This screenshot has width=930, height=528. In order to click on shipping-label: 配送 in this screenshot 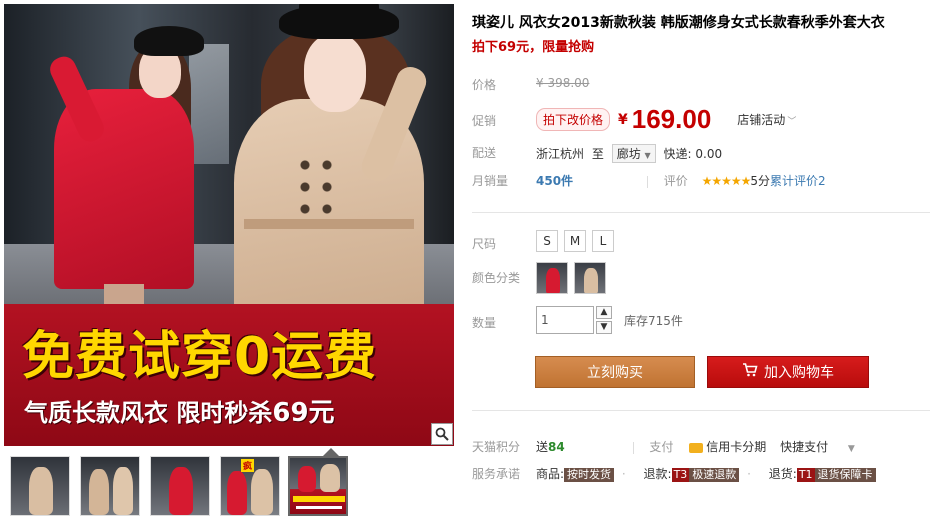, I will do `click(484, 153)`.